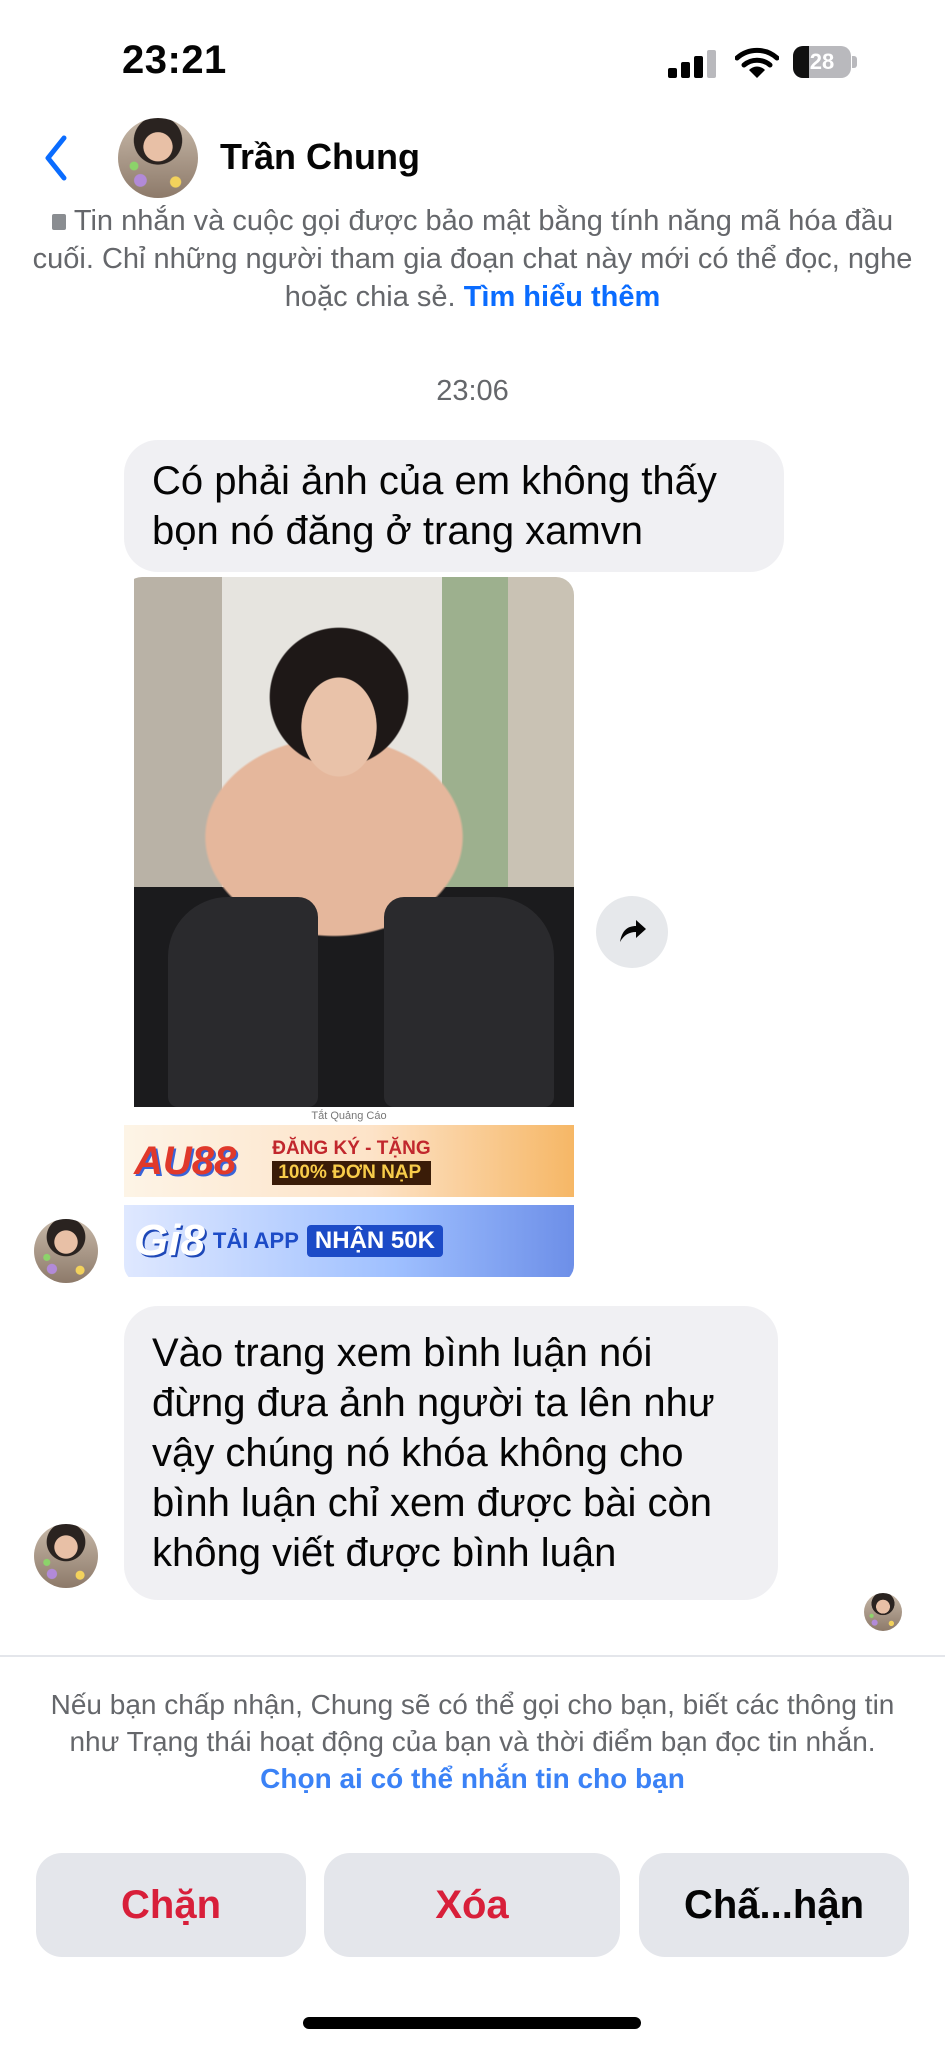 Image resolution: width=945 pixels, height=2048 pixels. What do you see at coordinates (351, 1173) in the screenshot?
I see `ad-text-line: 100% ĐƠN NẠP` at bounding box center [351, 1173].